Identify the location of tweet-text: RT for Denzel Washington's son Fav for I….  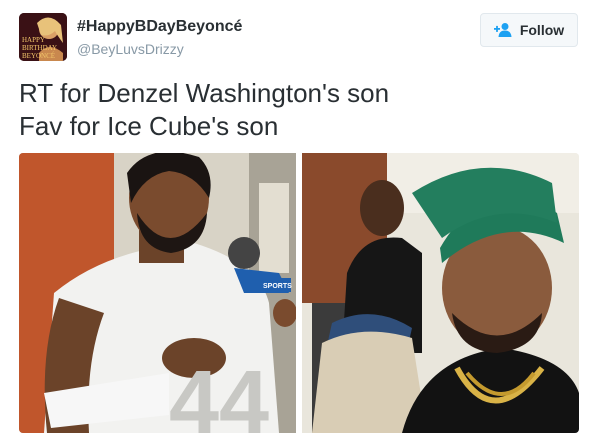
(204, 109).